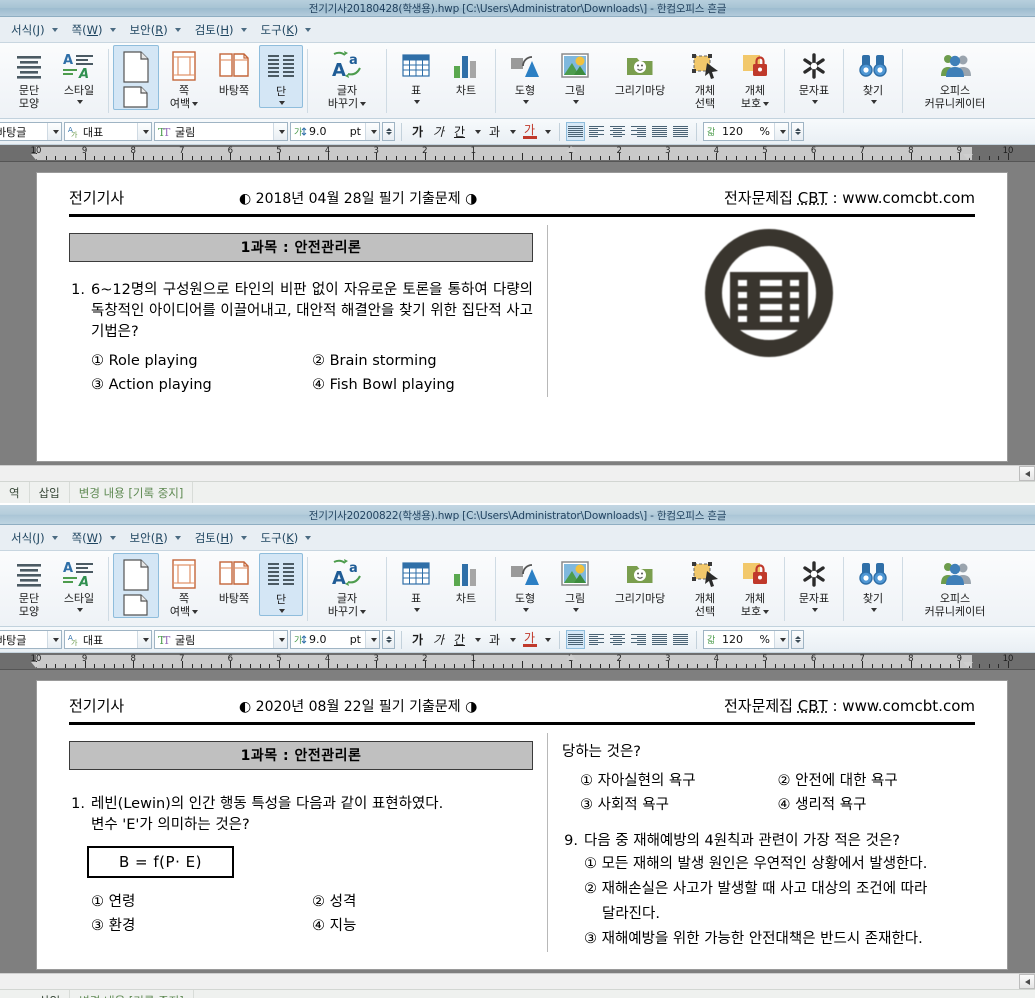 Image resolution: width=1035 pixels, height=998 pixels. What do you see at coordinates (459, 639) in the screenshot?
I see `underline-button-2: 간` at bounding box center [459, 639].